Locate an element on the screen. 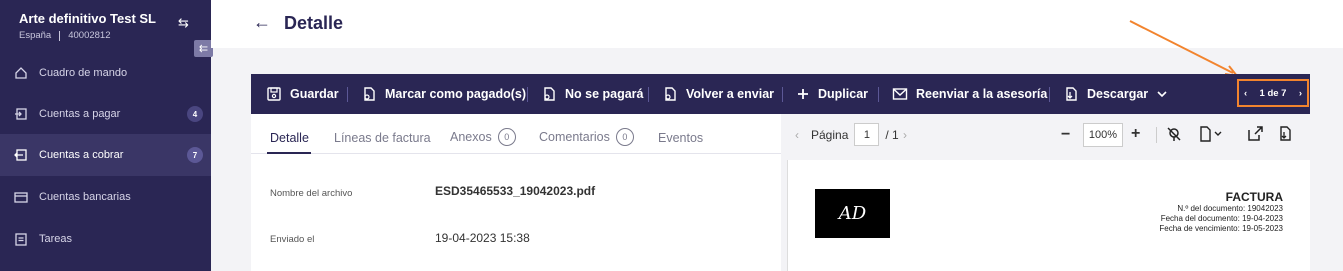  count-badge: 4 is located at coordinates (195, 114).